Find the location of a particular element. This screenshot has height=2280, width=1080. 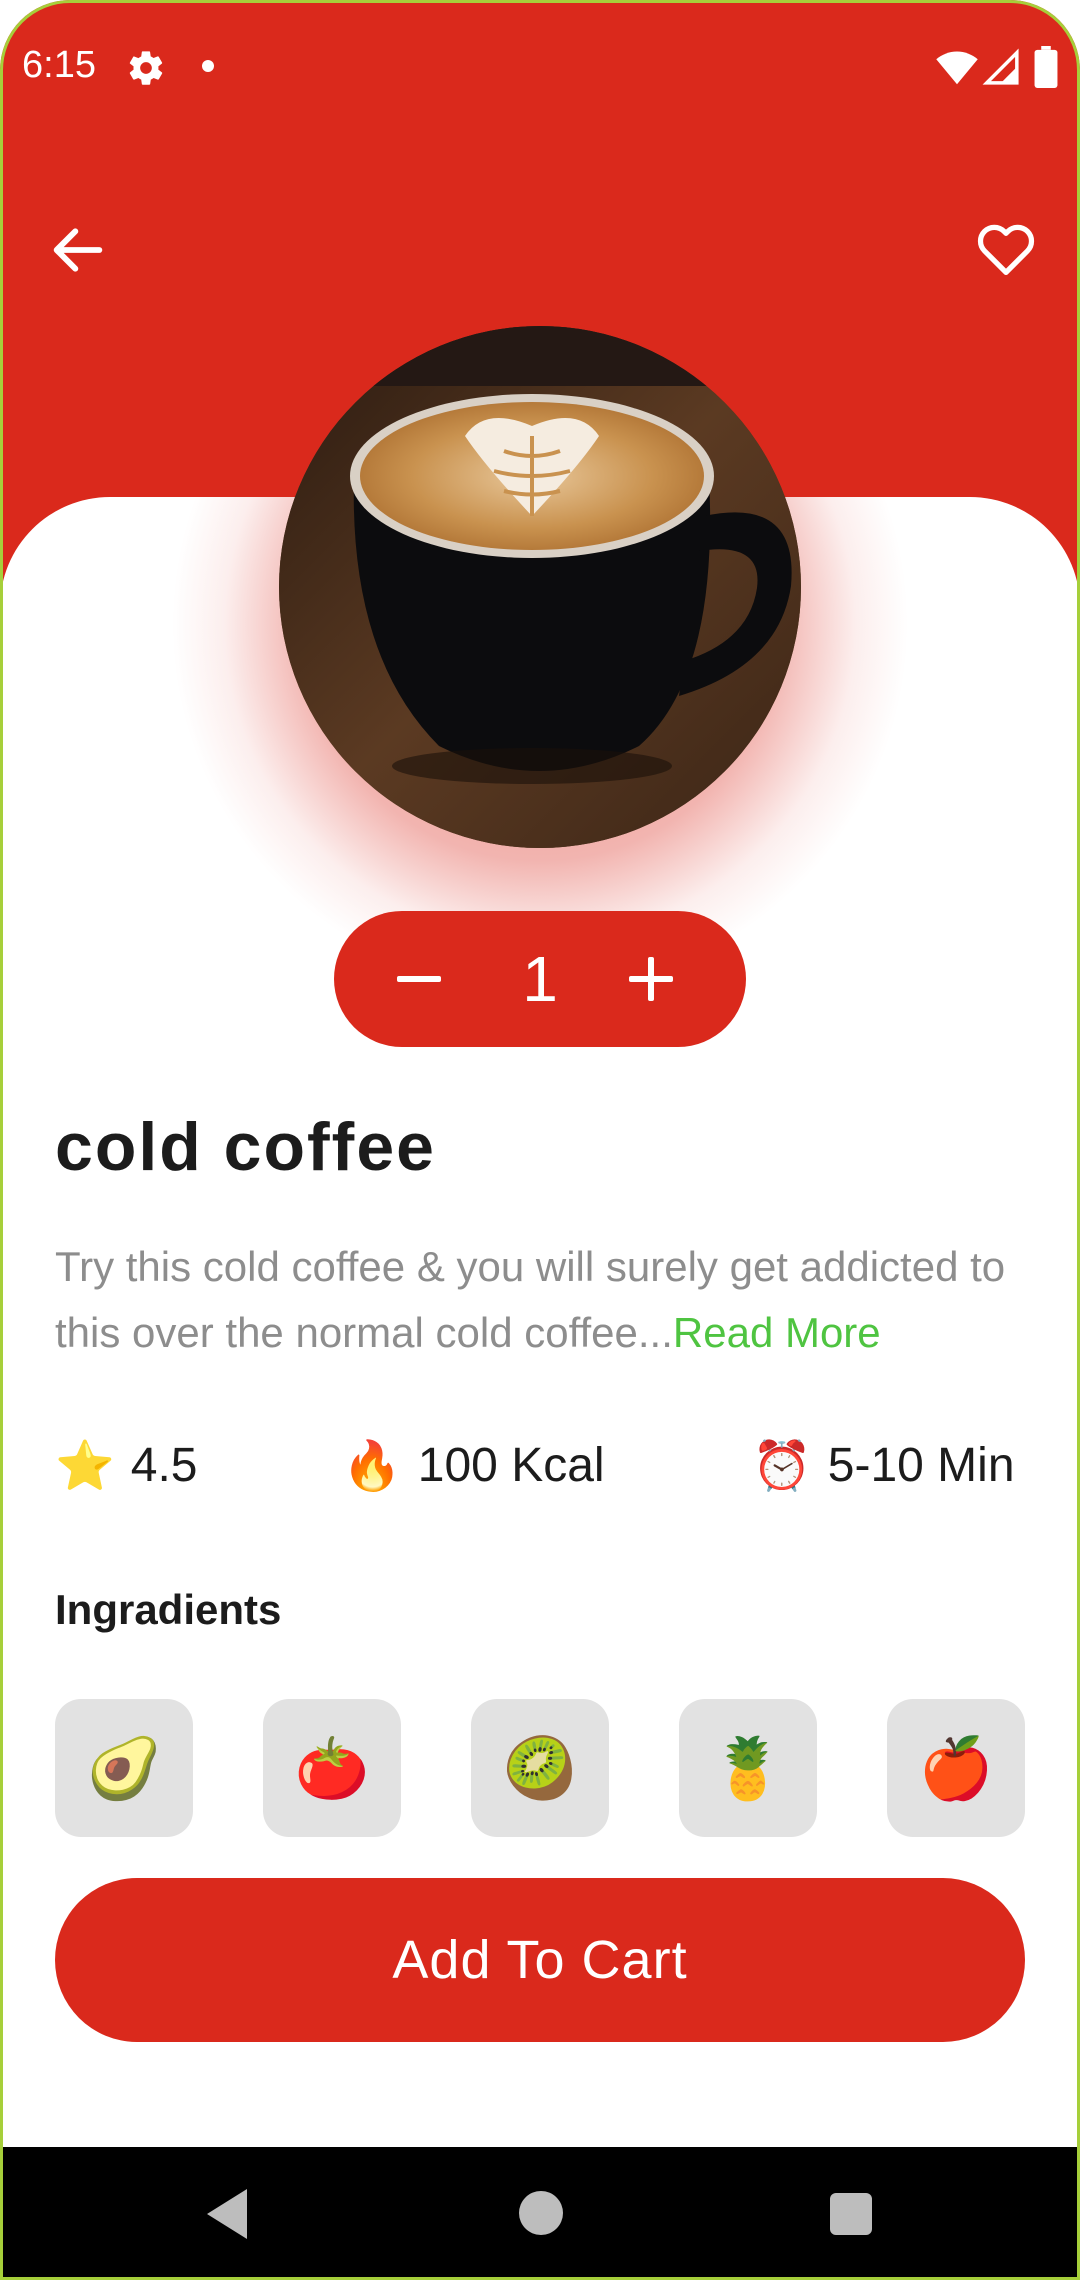

read-more-link: Read More is located at coordinates (777, 1332).